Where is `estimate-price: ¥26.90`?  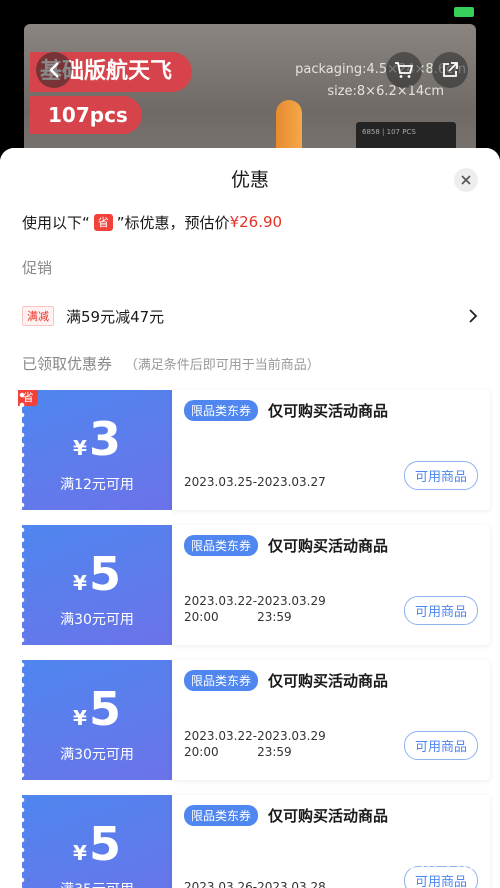
estimate-price: ¥26.90 is located at coordinates (256, 222).